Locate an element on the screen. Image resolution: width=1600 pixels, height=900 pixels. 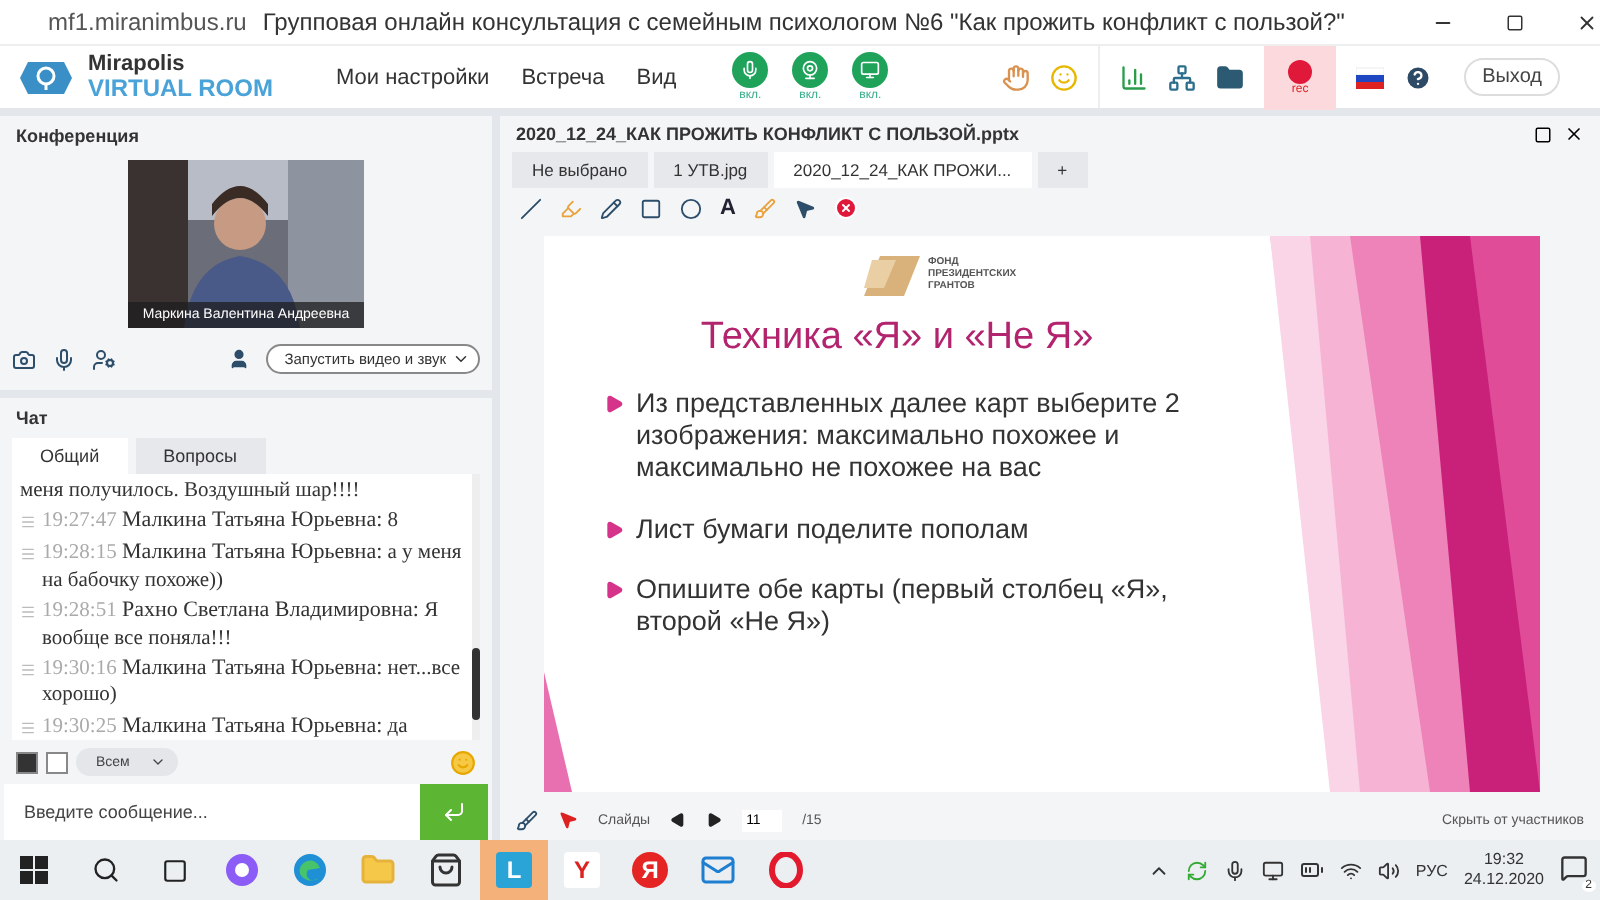
panel-title: Конференция is located at coordinates (77, 137).